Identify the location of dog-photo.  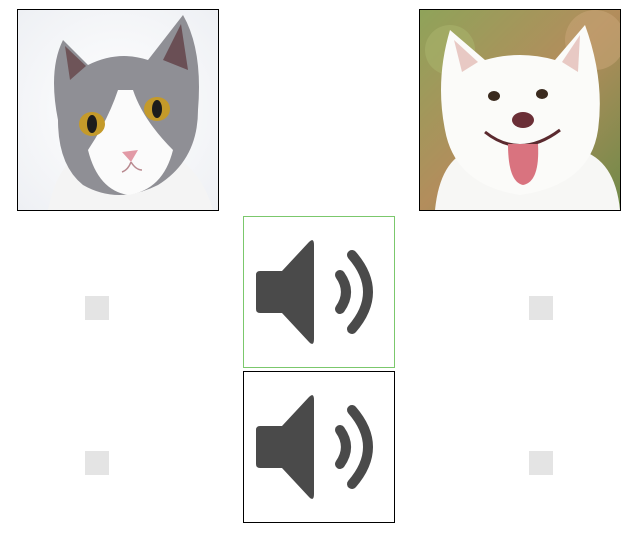
(520, 110).